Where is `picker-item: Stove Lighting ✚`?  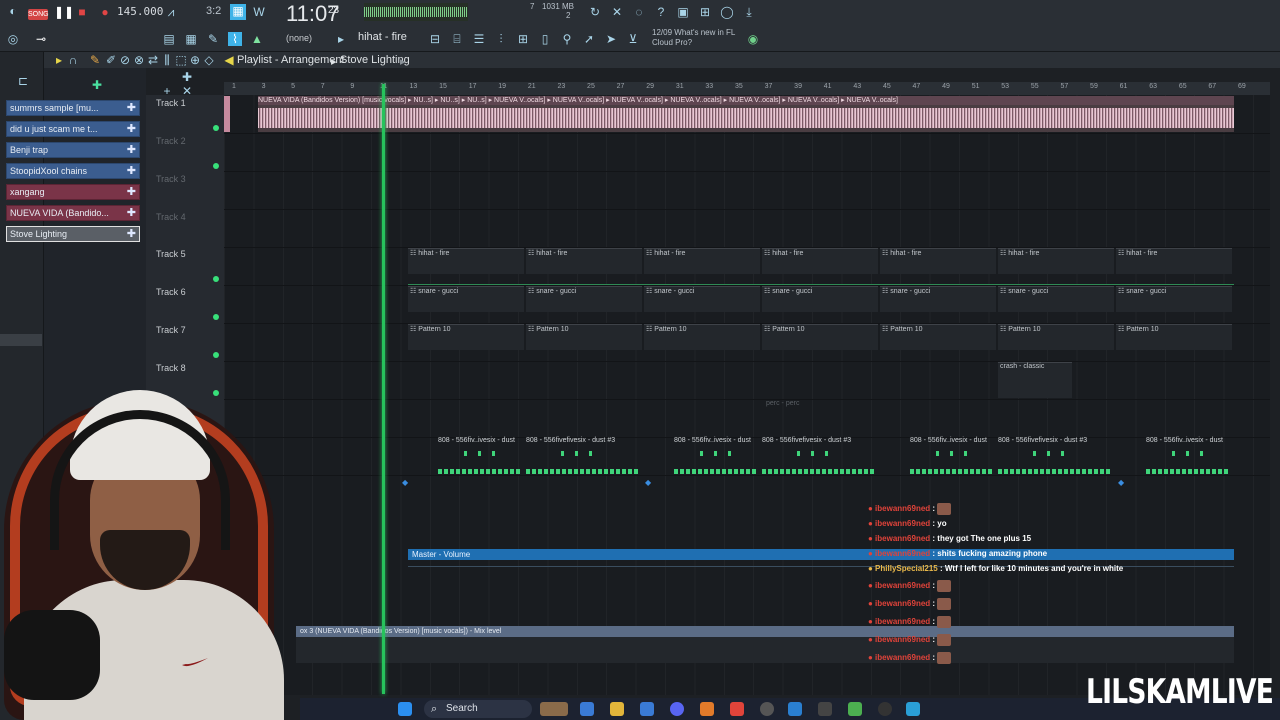
picker-item: Stove Lighting ✚ is located at coordinates (73, 234).